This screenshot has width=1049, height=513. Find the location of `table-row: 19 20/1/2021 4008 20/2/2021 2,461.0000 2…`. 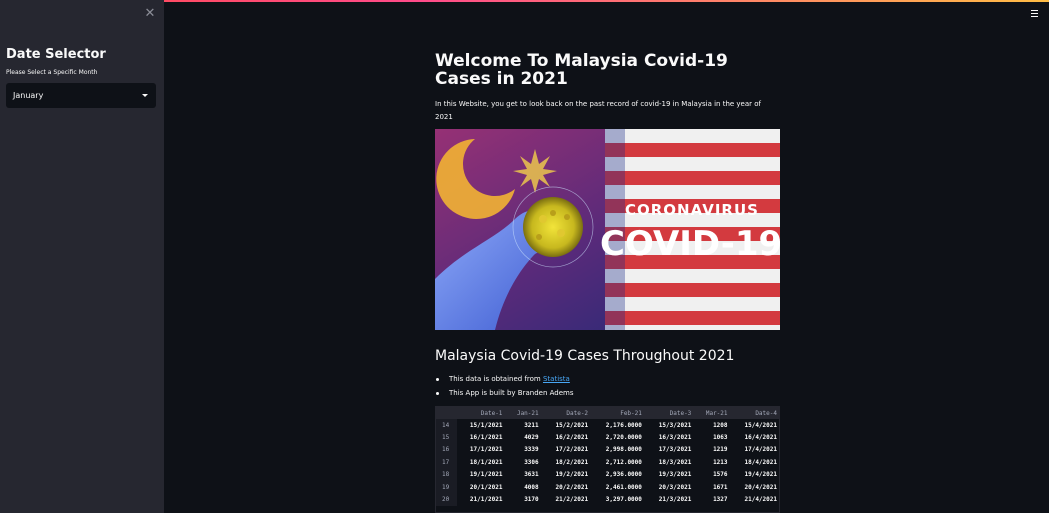

table-row: 19 20/1/2021 4008 20/2/2021 2,461.0000 2… is located at coordinates (607, 487).